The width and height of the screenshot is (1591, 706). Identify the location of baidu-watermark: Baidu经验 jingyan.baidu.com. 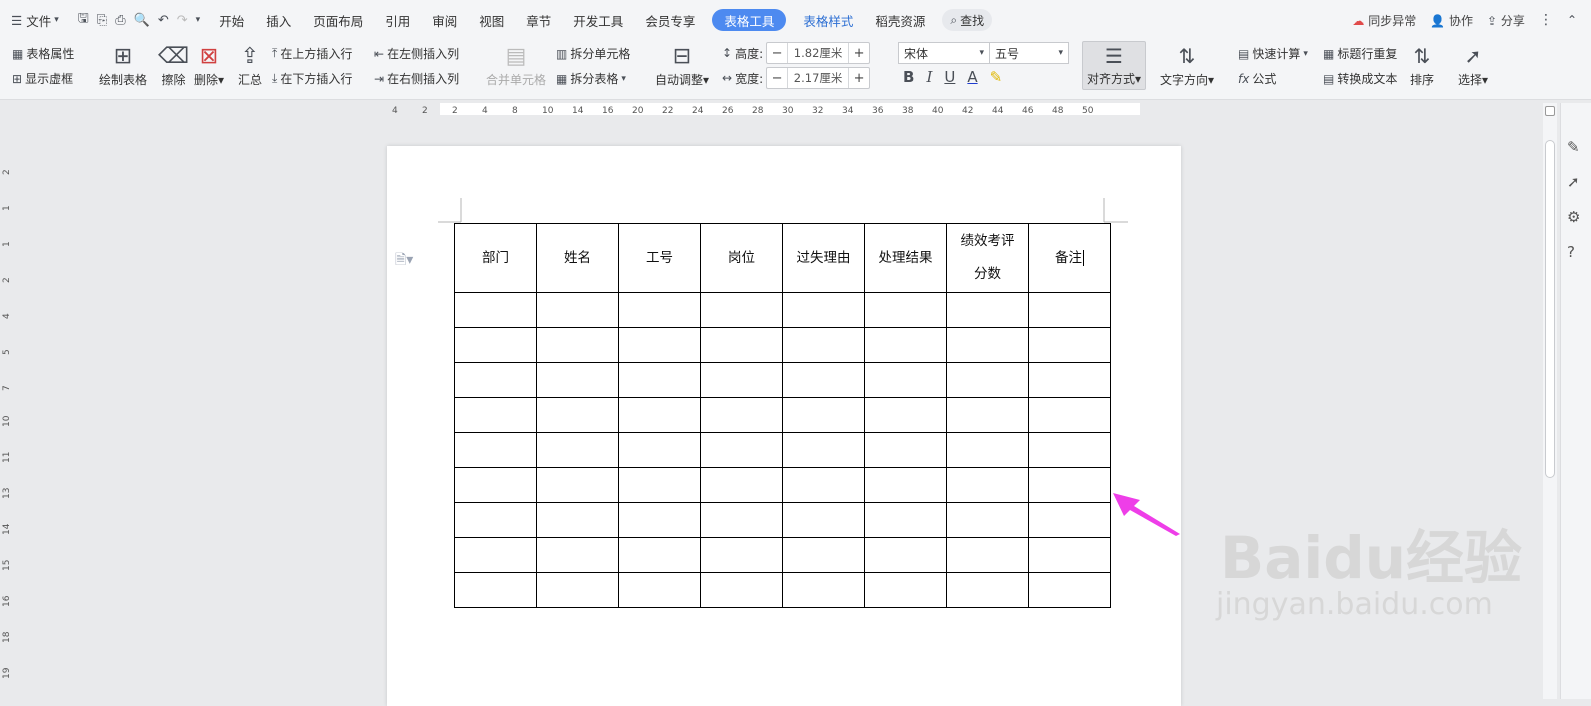
(1369, 575).